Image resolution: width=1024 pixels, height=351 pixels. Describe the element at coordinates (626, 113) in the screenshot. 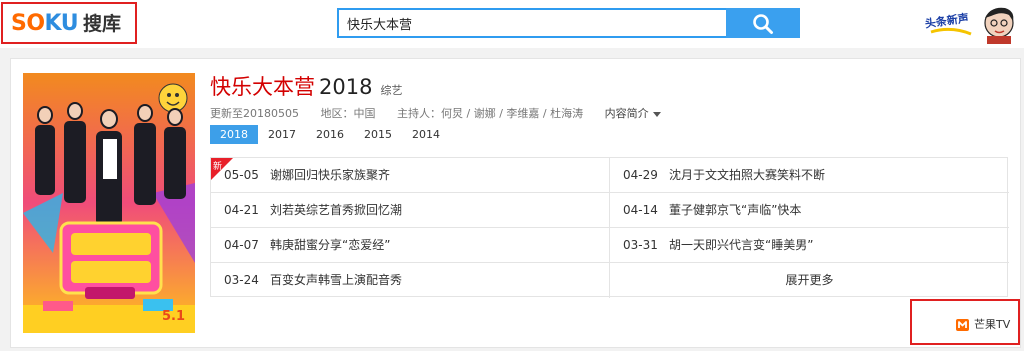

I see `intro-label: 内容简介` at that location.